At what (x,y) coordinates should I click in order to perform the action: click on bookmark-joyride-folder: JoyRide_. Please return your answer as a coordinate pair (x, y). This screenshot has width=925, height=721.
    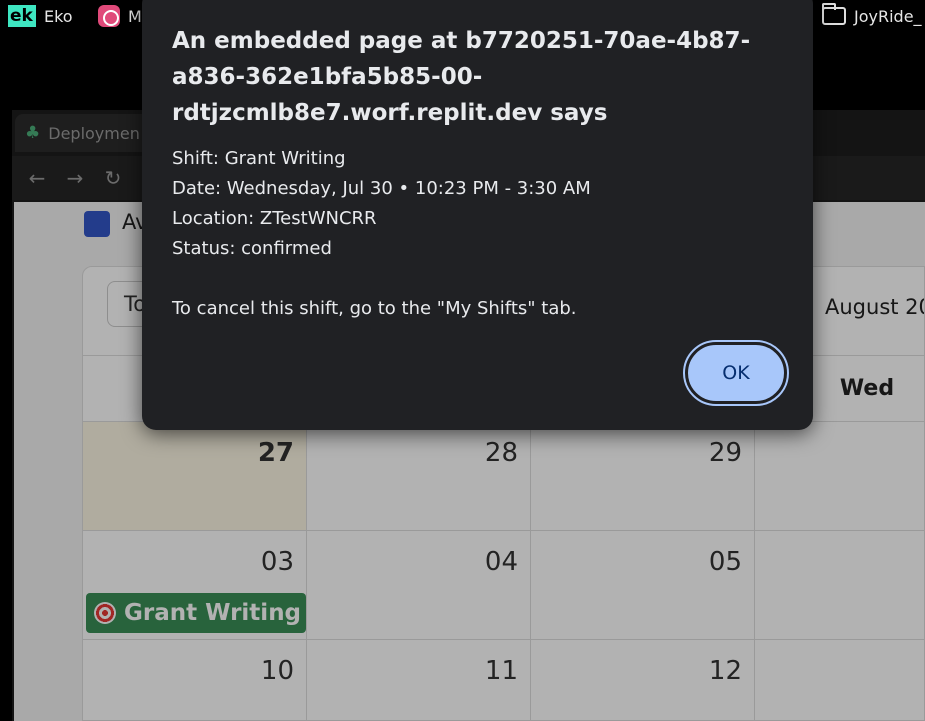
    Looking at the image, I should click on (872, 16).